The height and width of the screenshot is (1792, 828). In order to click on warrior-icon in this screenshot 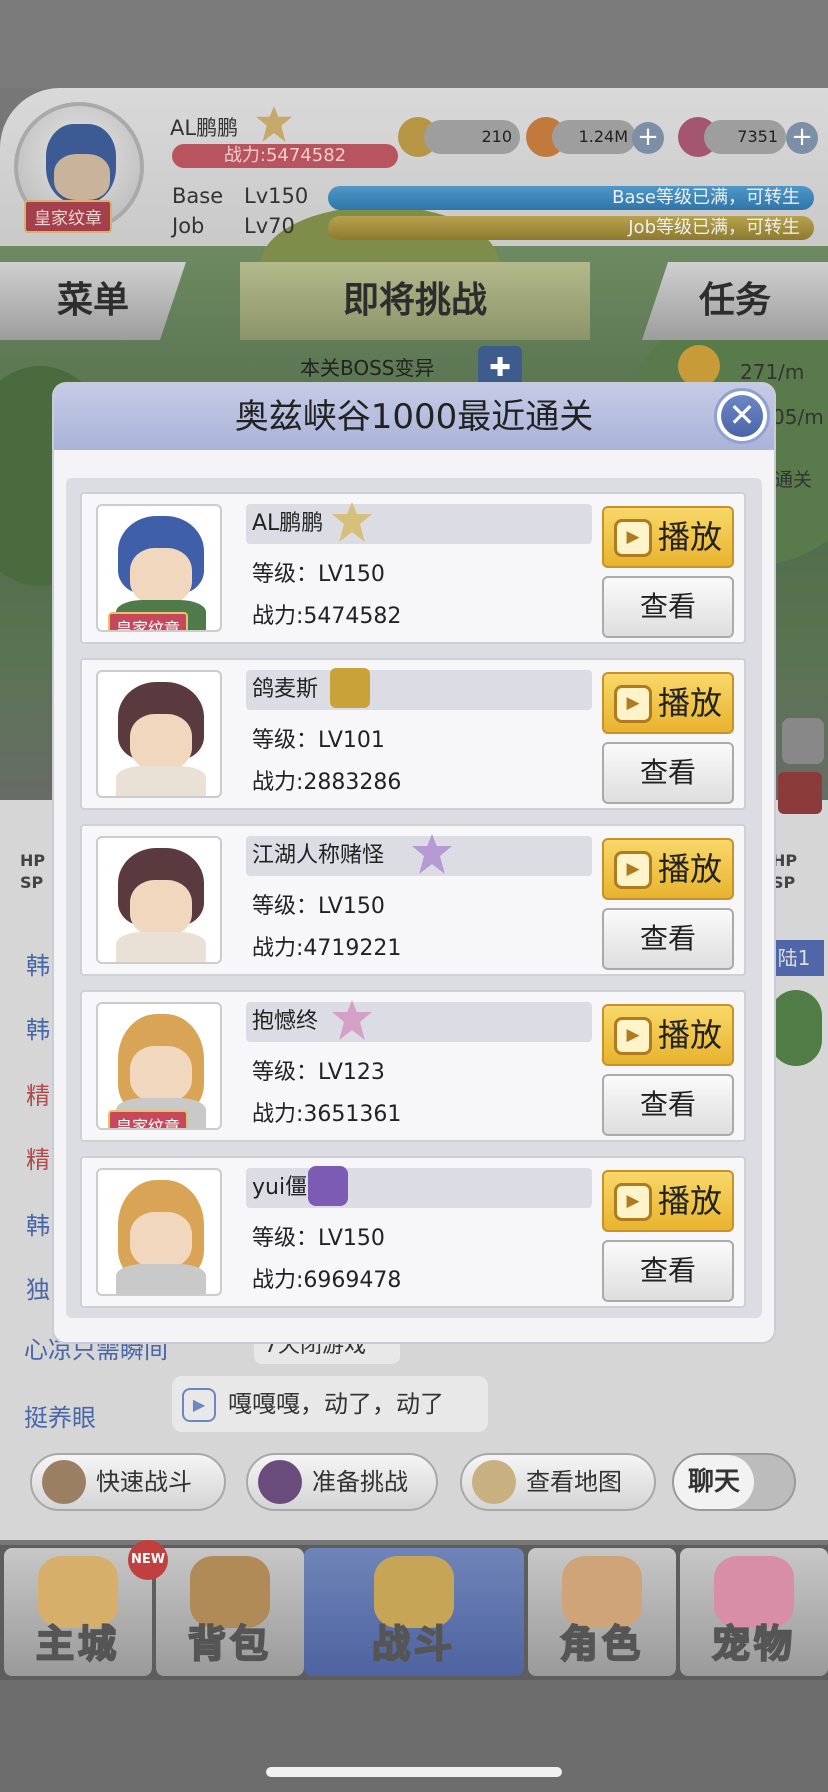, I will do `click(64, 1482)`.